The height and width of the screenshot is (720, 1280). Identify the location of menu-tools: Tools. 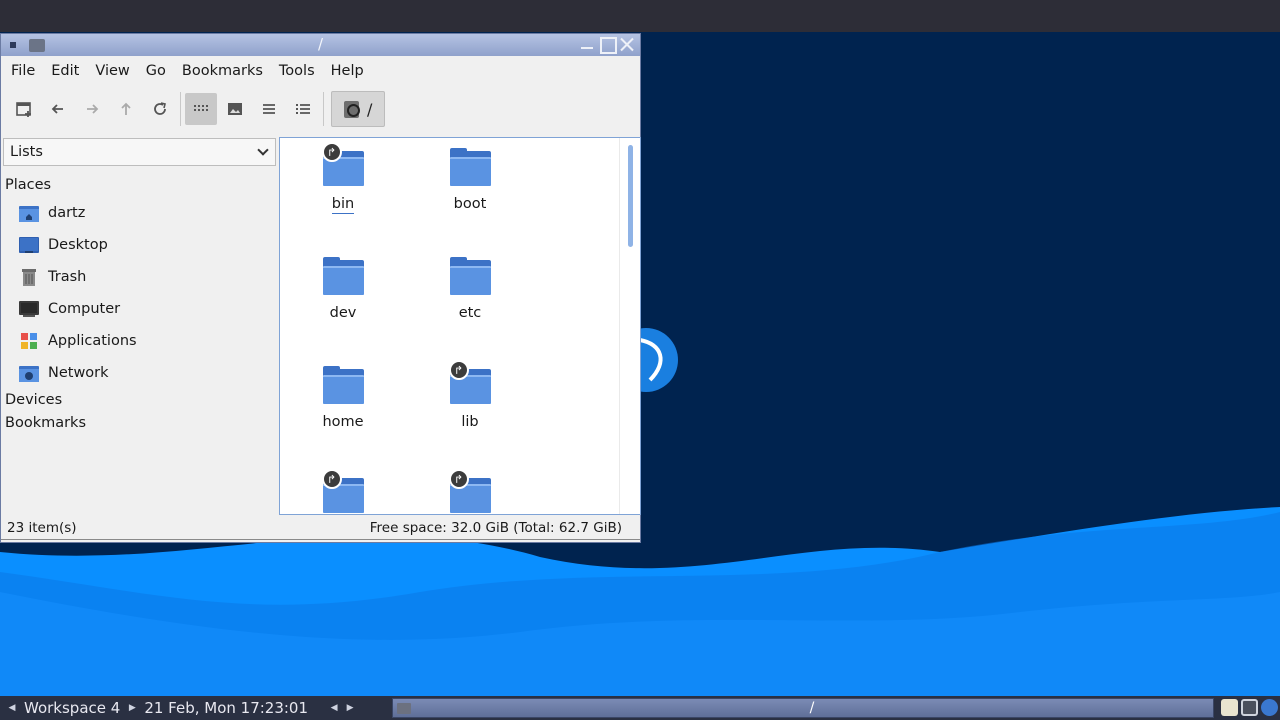
(297, 71).